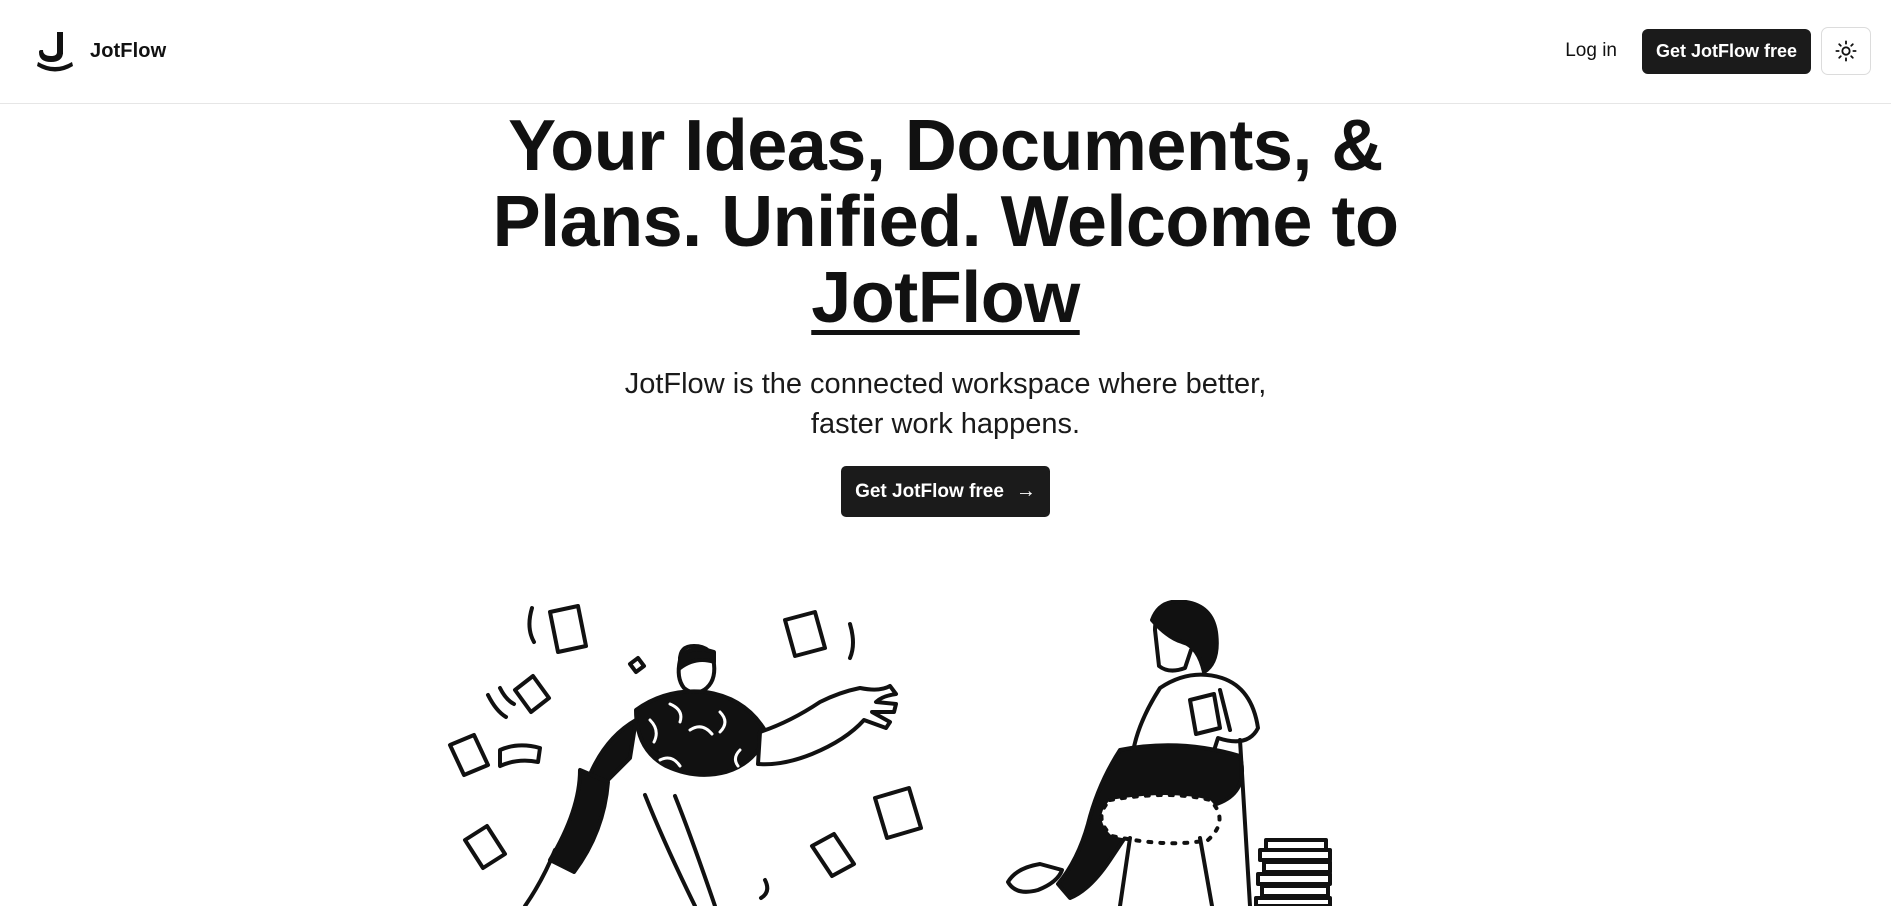 This screenshot has height=906, width=1891. I want to click on book-stack-illustration, so click(1293, 872).